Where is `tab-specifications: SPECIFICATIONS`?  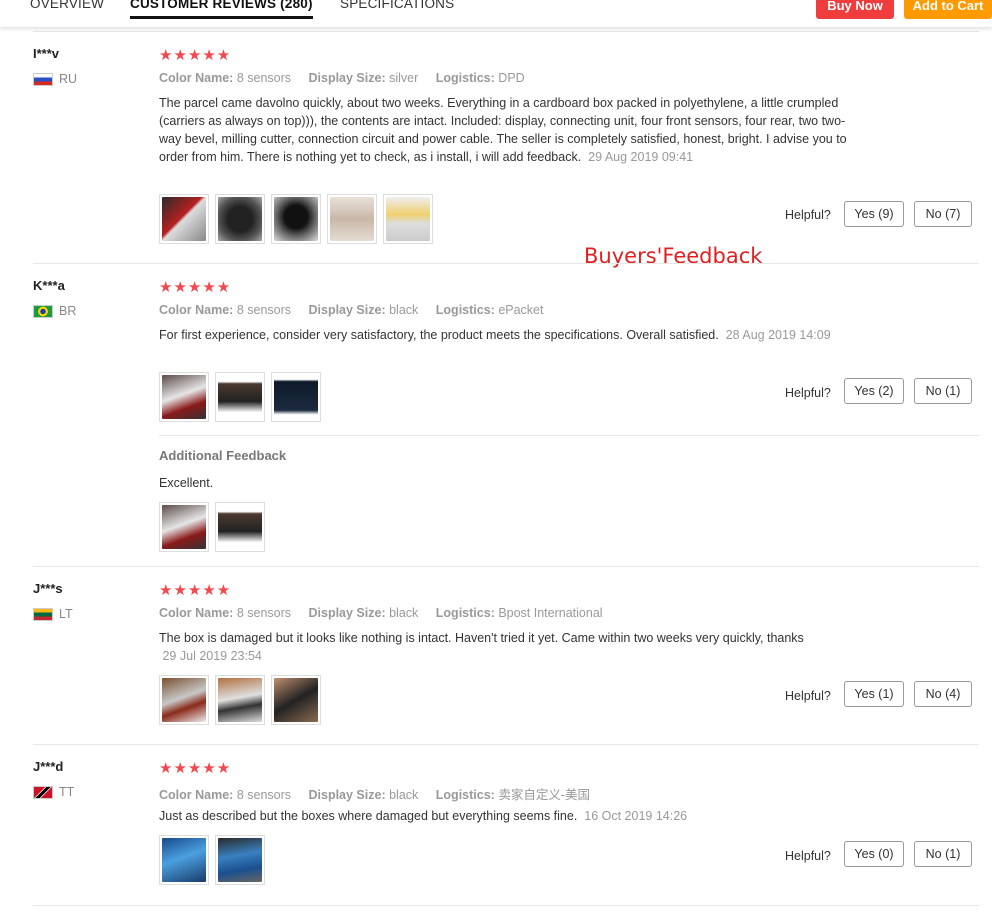
tab-specifications: SPECIFICATIONS is located at coordinates (397, 5).